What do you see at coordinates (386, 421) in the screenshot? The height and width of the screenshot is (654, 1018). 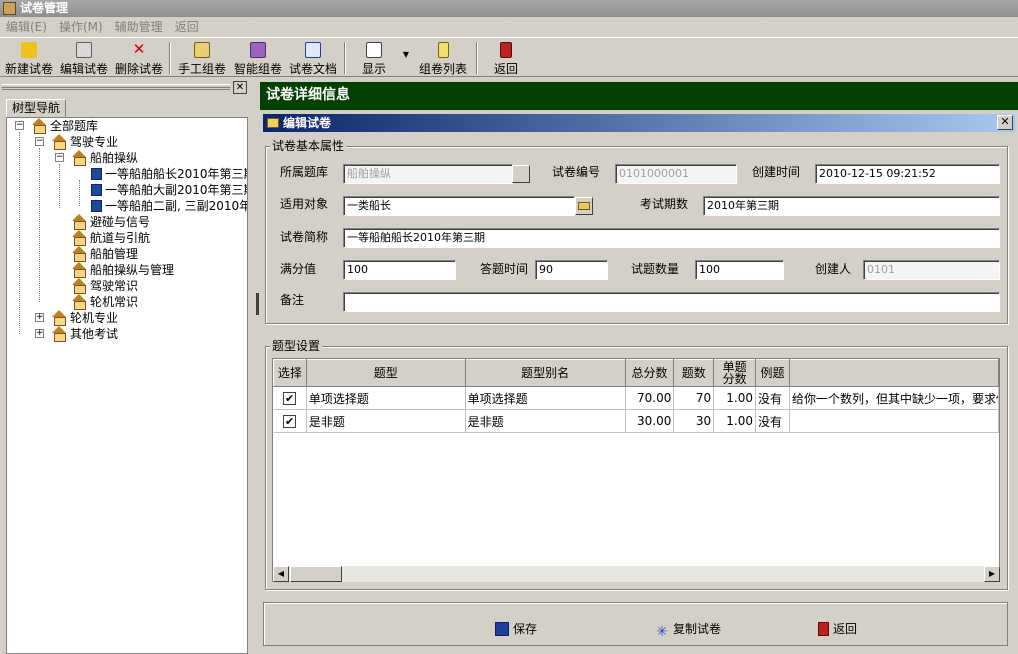 I see `type-cell: 是非题` at bounding box center [386, 421].